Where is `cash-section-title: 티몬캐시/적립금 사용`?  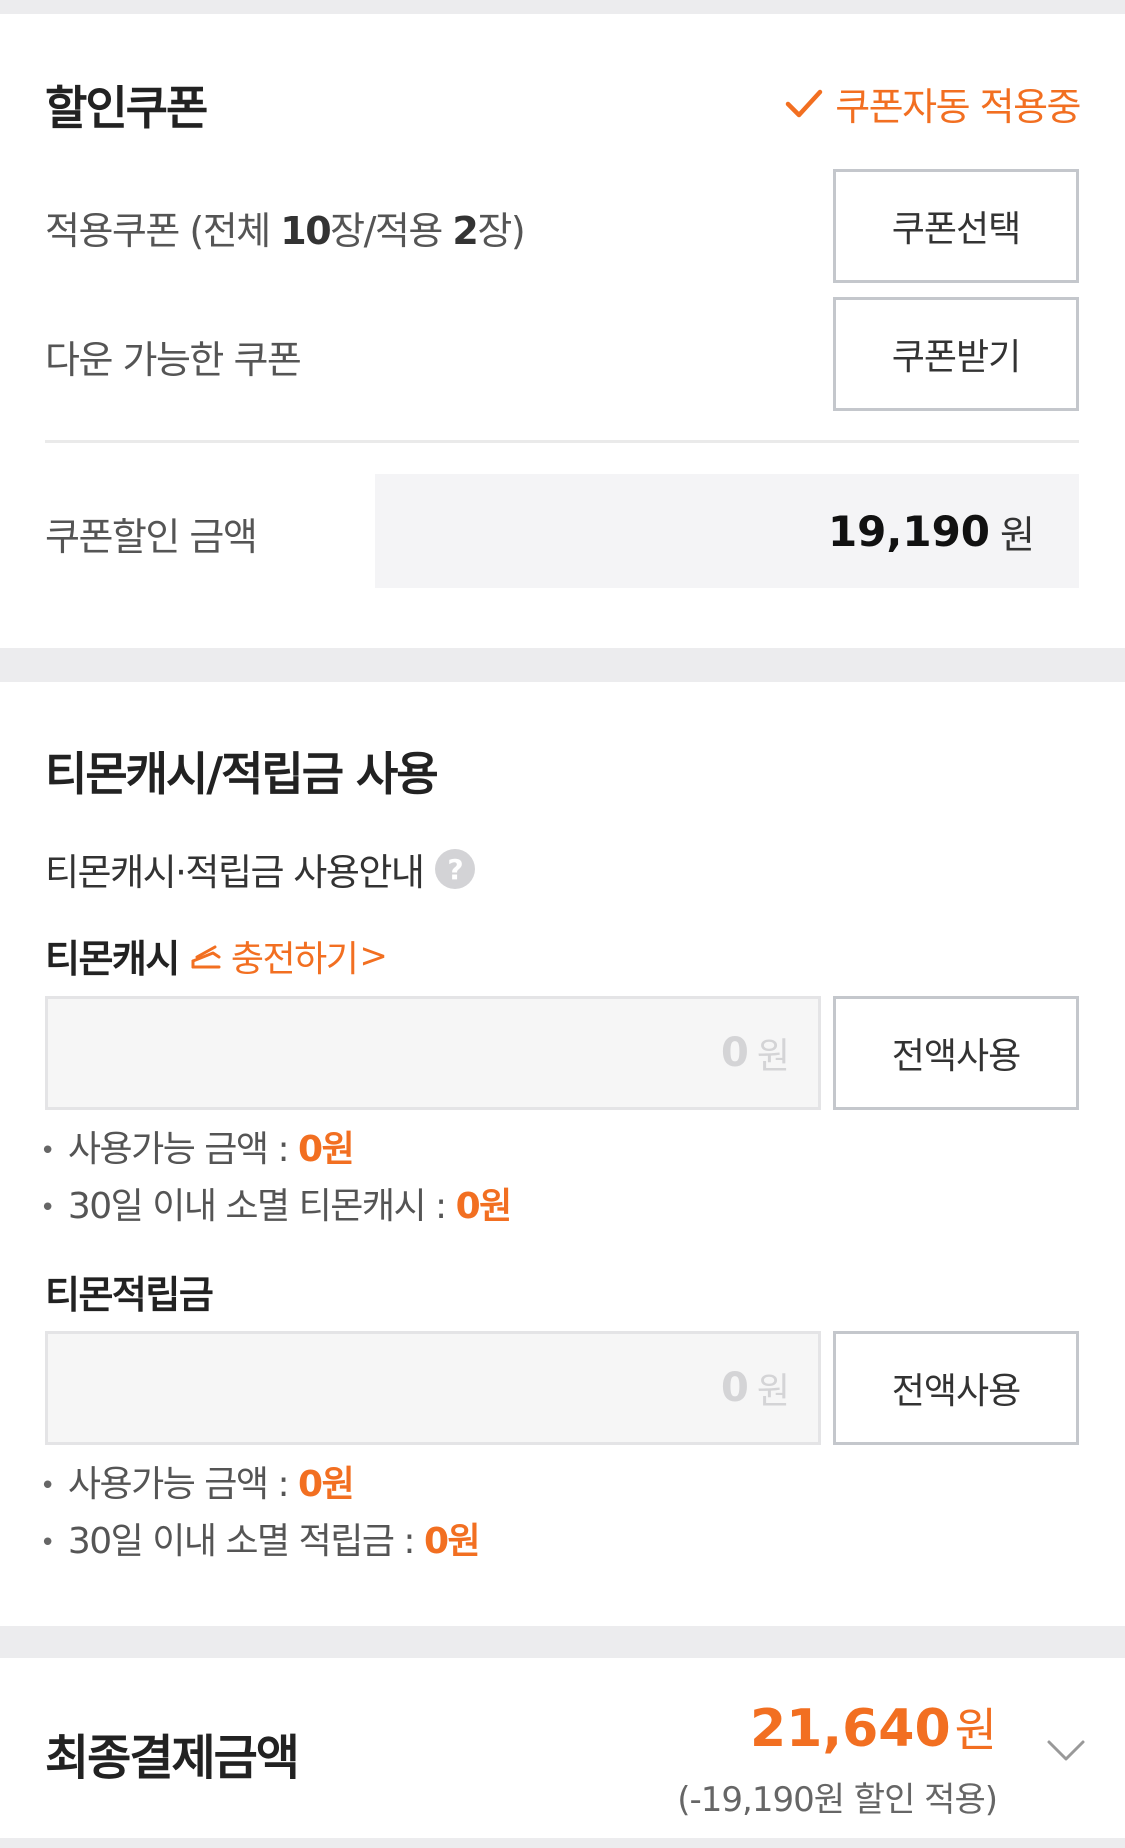 cash-section-title: 티몬캐시/적립금 사용 is located at coordinates (242, 774).